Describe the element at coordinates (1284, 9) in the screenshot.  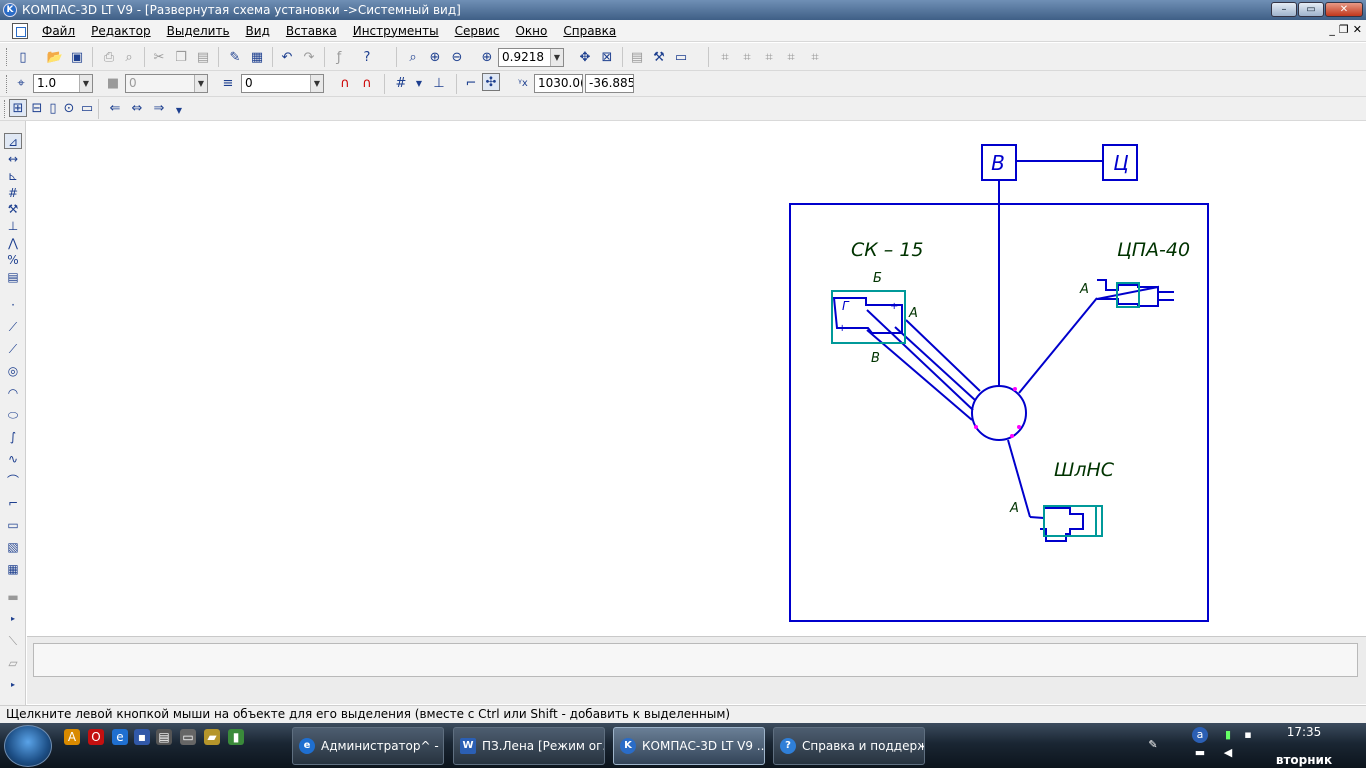
I see `minimize-button: –` at that location.